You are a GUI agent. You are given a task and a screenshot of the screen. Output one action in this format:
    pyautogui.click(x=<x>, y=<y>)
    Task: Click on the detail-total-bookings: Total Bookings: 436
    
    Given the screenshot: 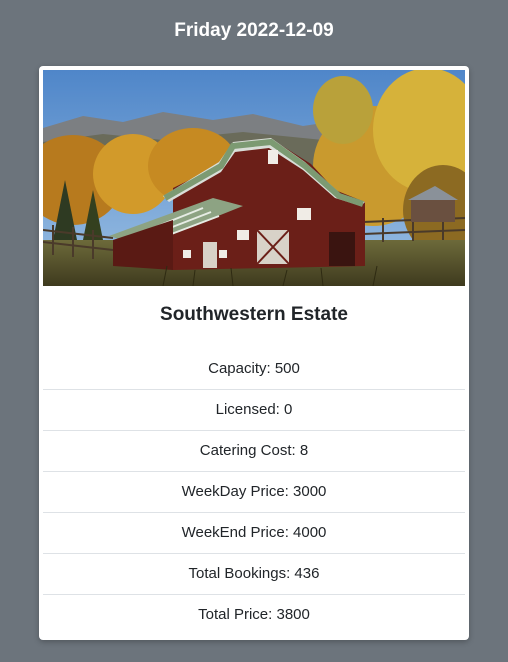 What is the action you would take?
    pyautogui.click(x=254, y=574)
    